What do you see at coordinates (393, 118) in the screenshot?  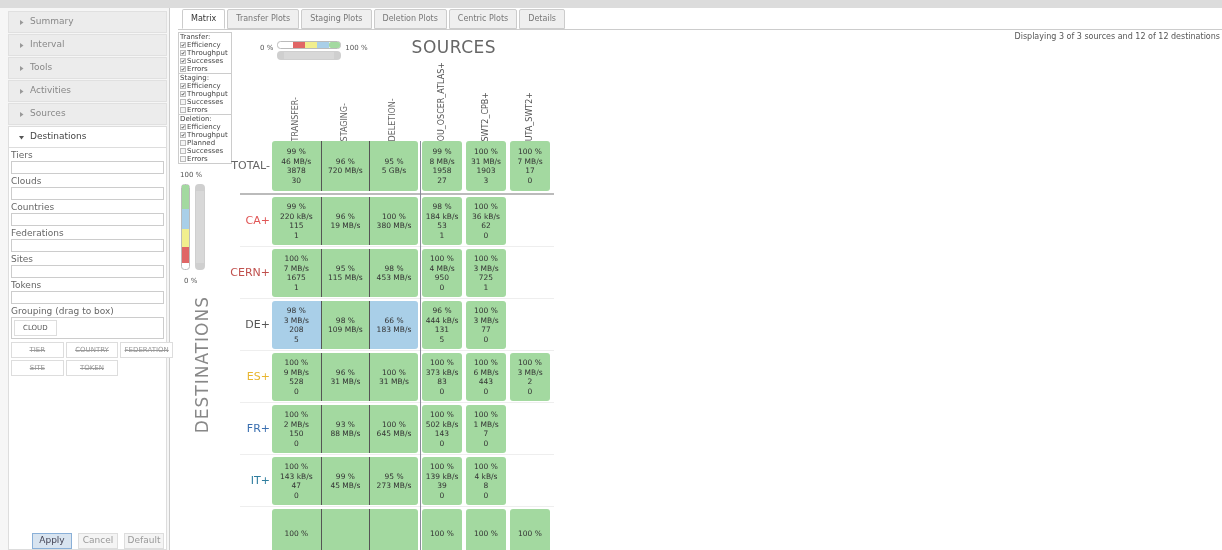 I see `column-header: DELETION-` at bounding box center [393, 118].